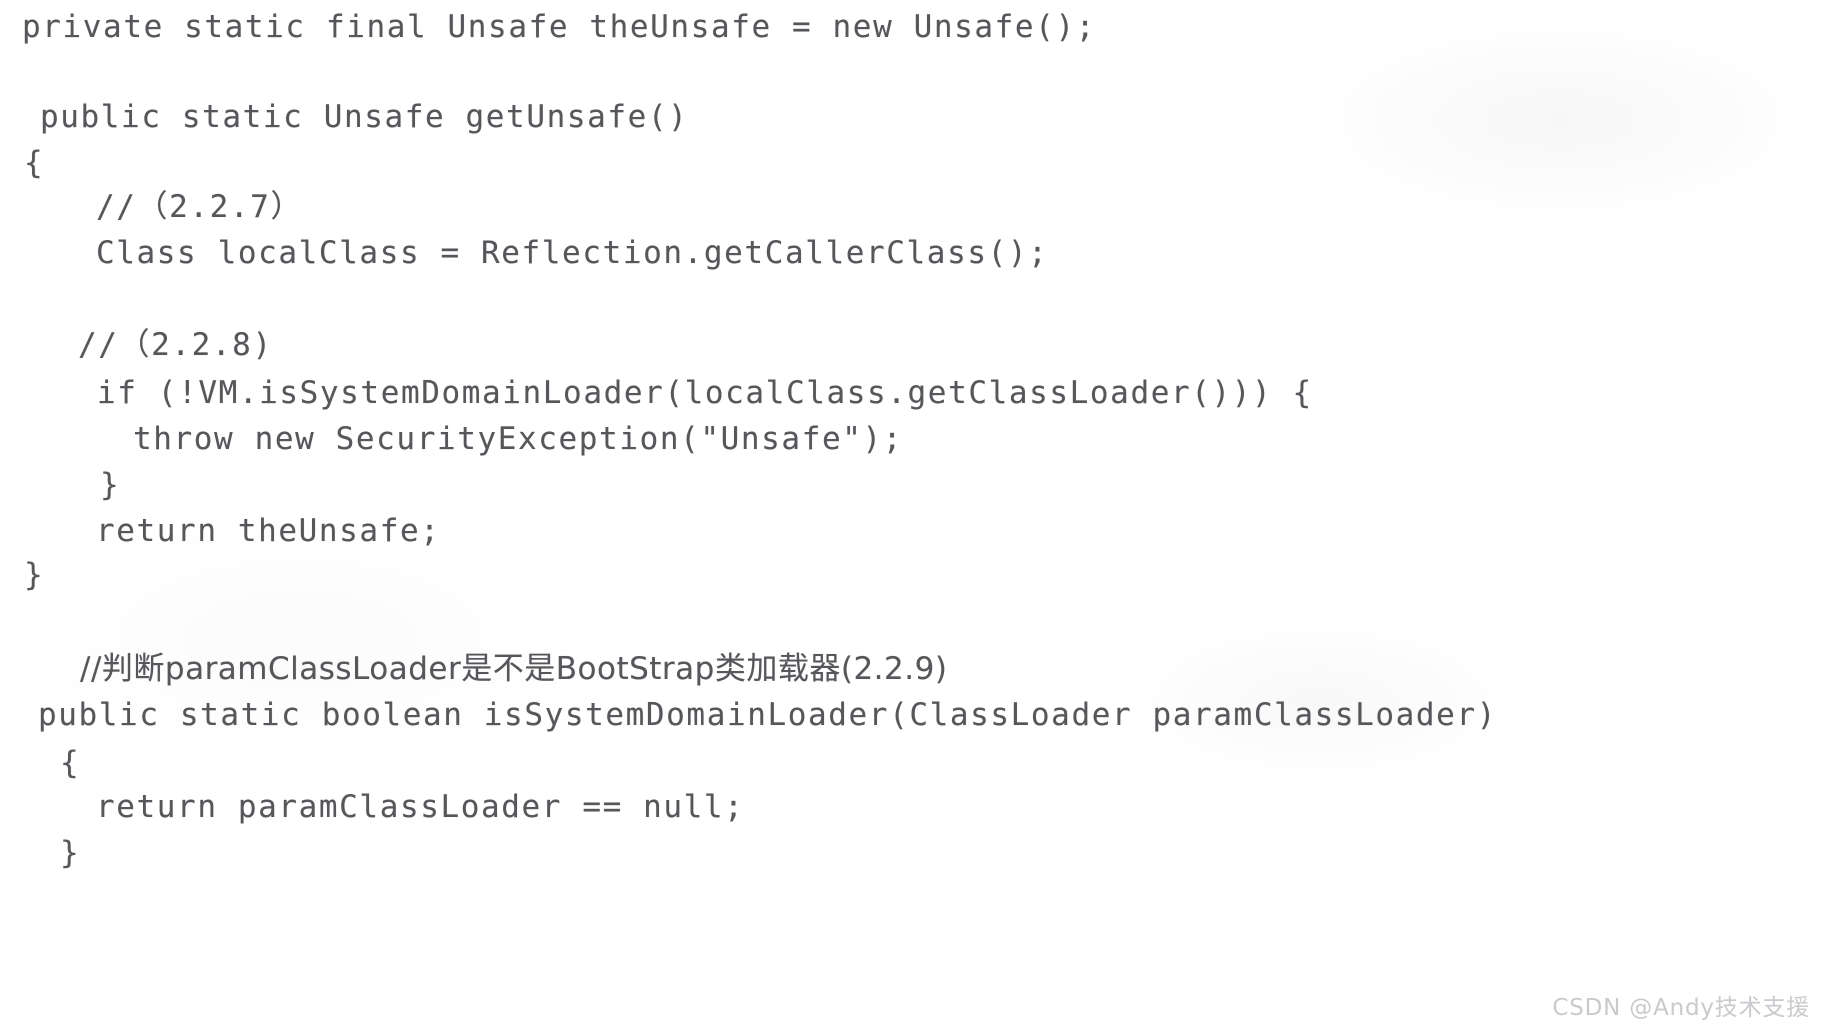  Describe the element at coordinates (200, 207) in the screenshot. I see `code-line: //（2.2.7）` at that location.